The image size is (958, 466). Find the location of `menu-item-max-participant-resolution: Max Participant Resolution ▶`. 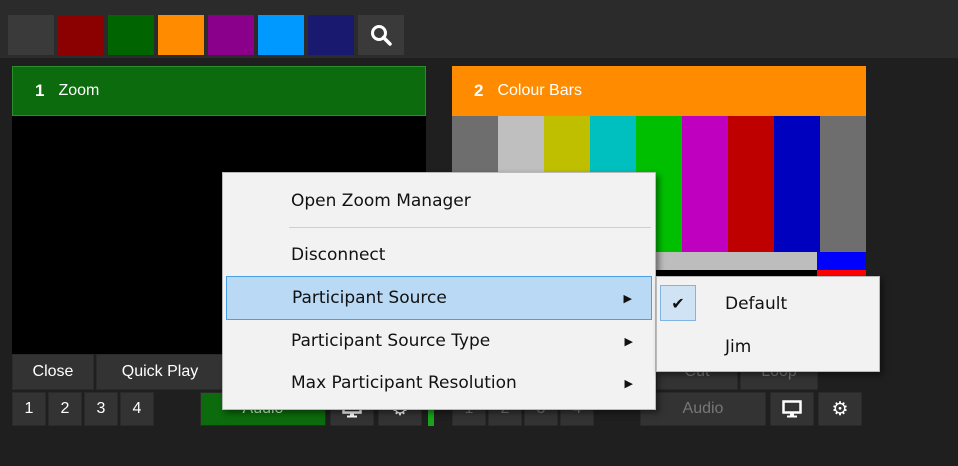

menu-item-max-participant-resolution: Max Participant Resolution ▶ is located at coordinates (439, 383).